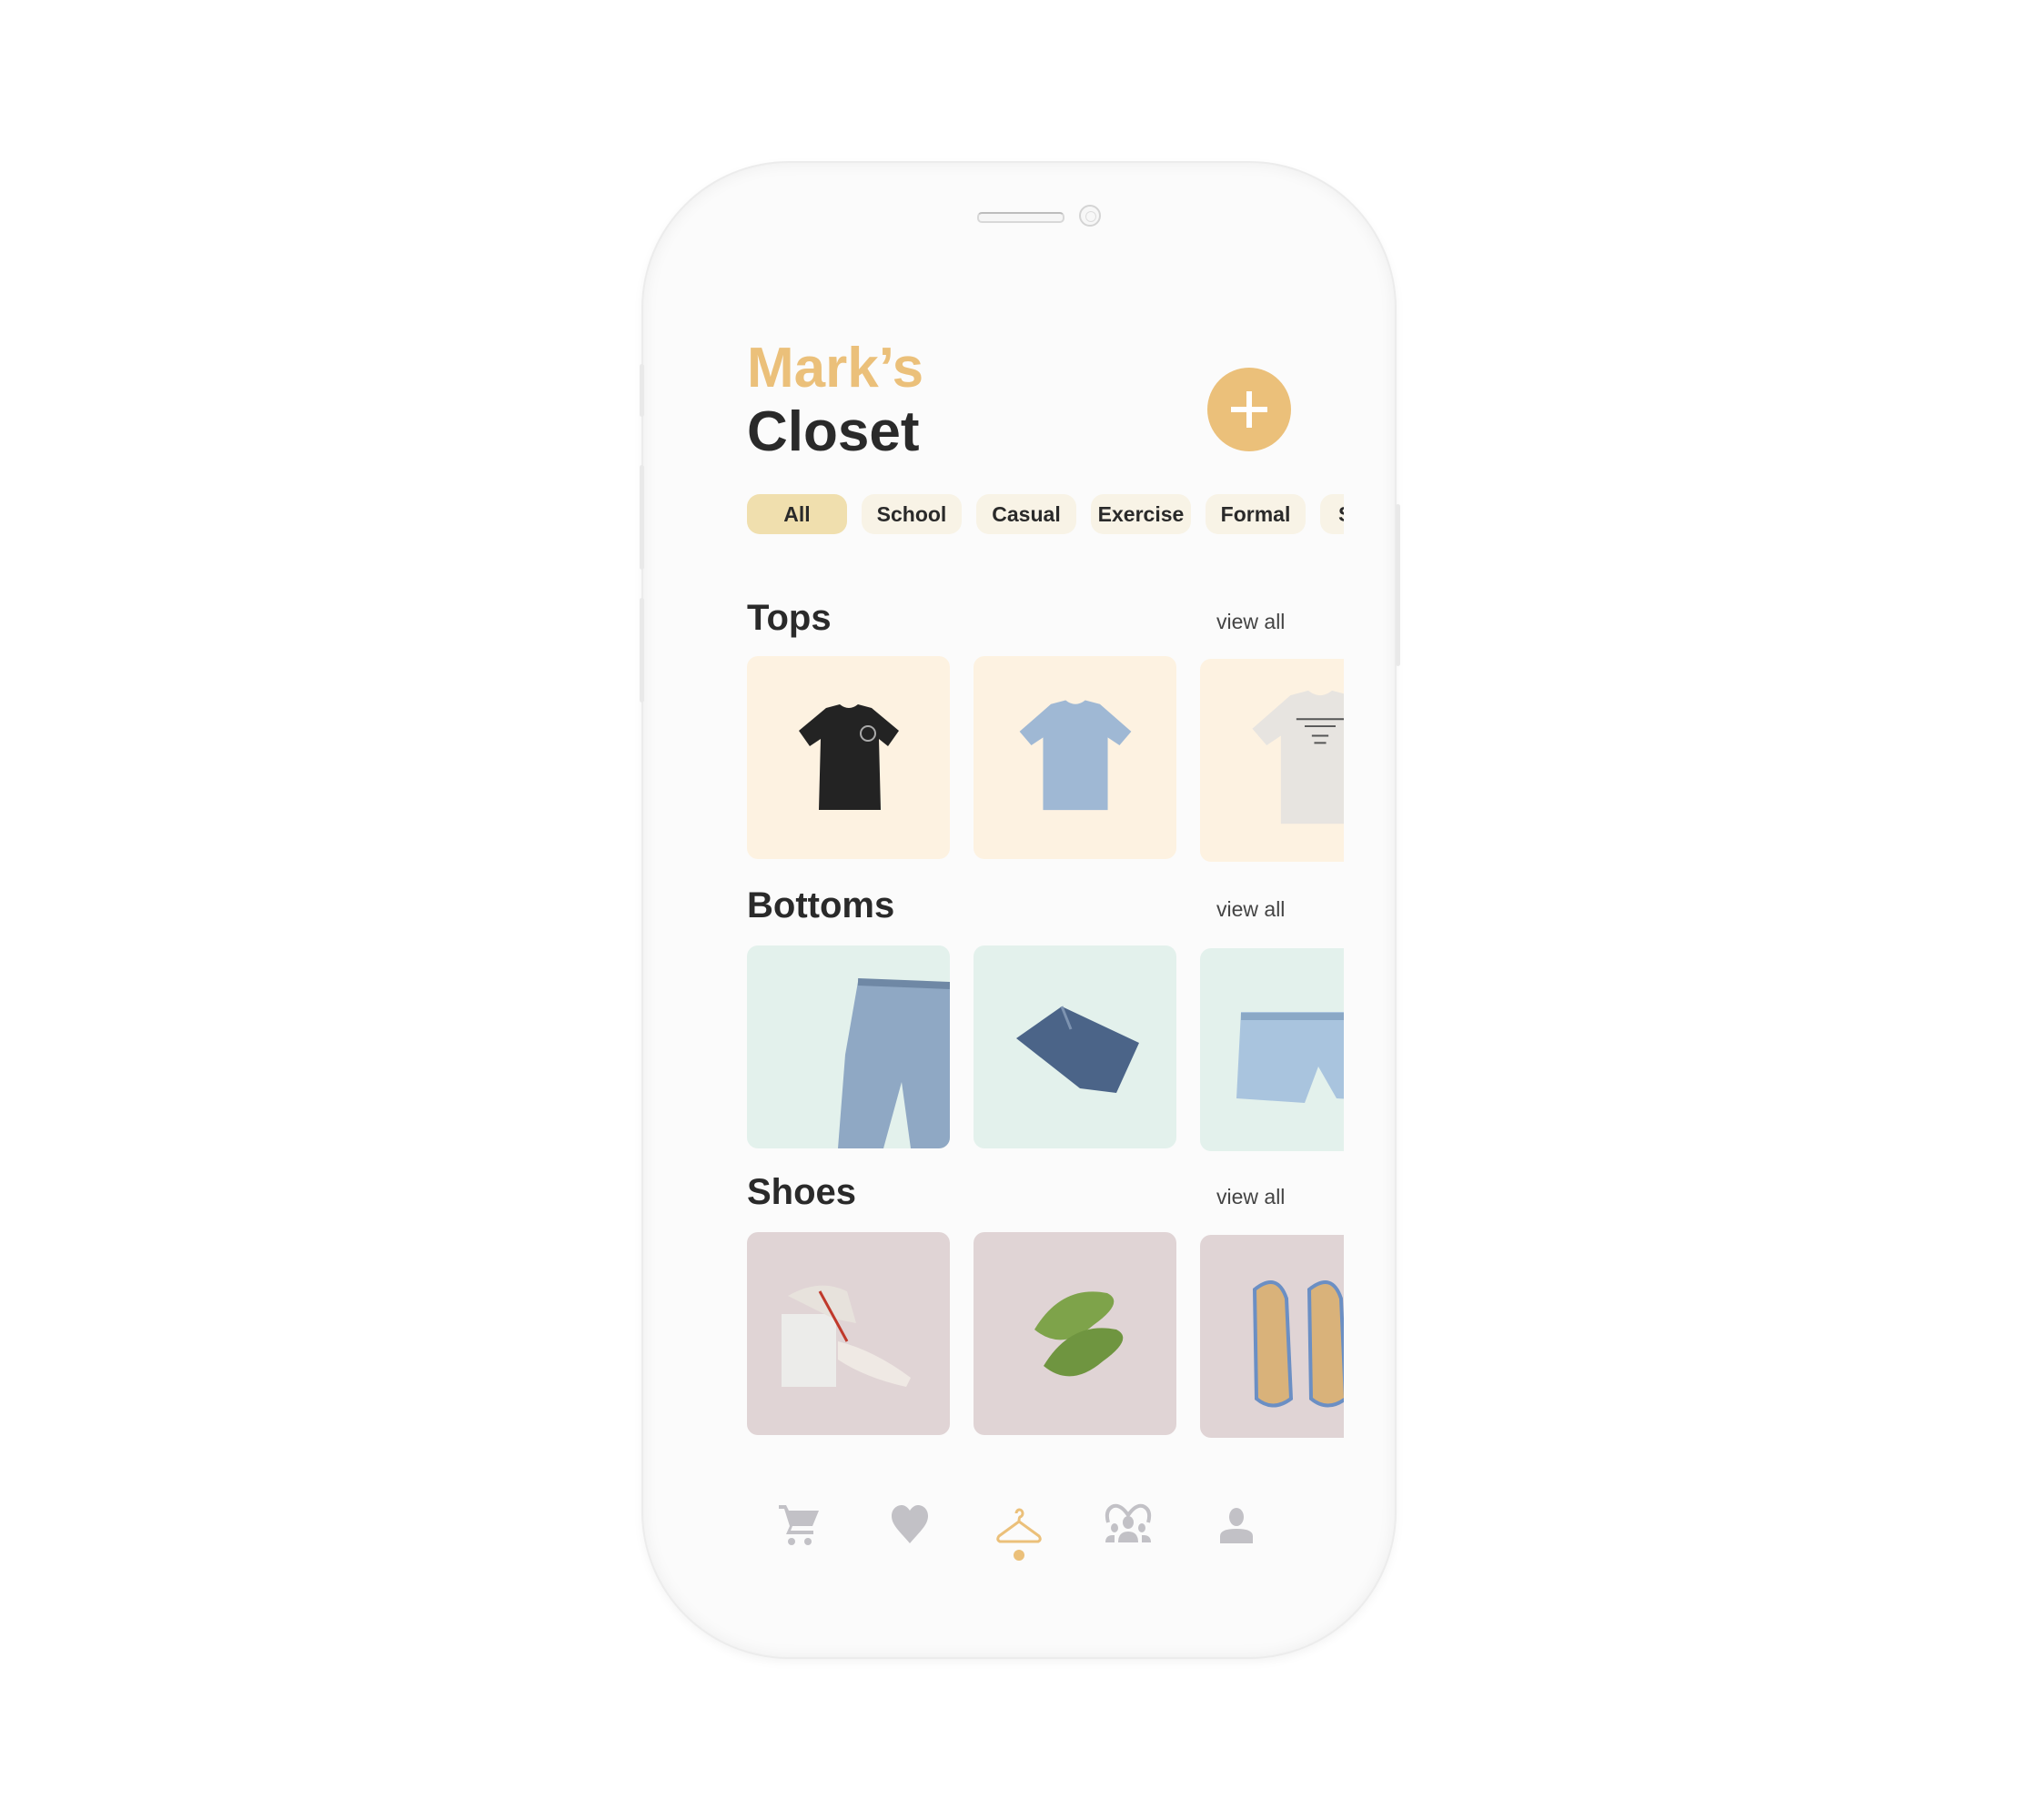 This screenshot has width=2038, height=1820. I want to click on section-title-shoes: Shoes, so click(802, 1192).